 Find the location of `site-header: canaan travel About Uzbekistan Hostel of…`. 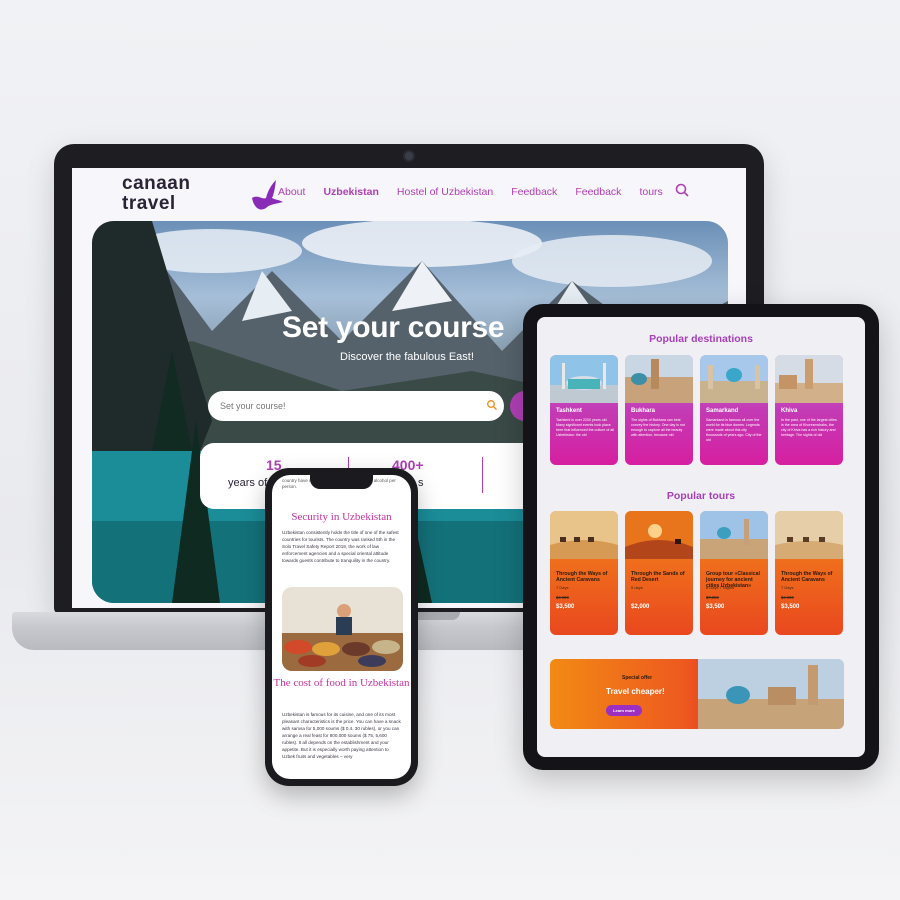

site-header: canaan travel About Uzbekistan Hostel of… is located at coordinates (409, 194).